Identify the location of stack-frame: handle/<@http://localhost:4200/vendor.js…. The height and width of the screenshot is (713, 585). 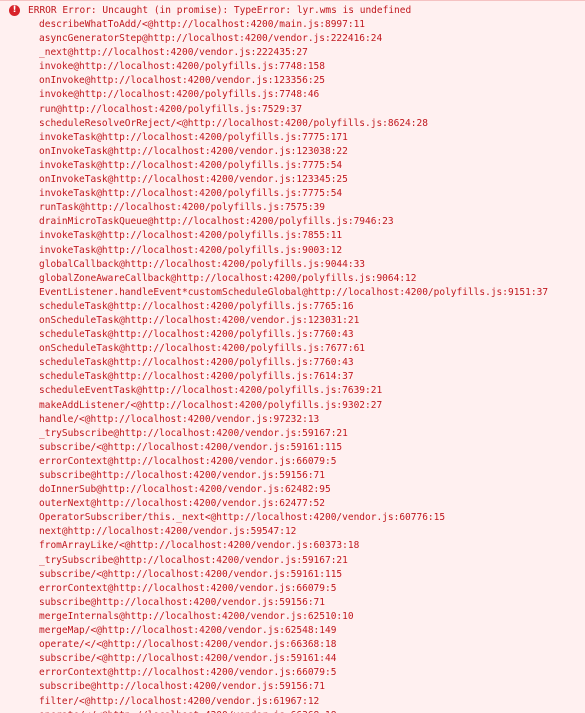
(293, 420).